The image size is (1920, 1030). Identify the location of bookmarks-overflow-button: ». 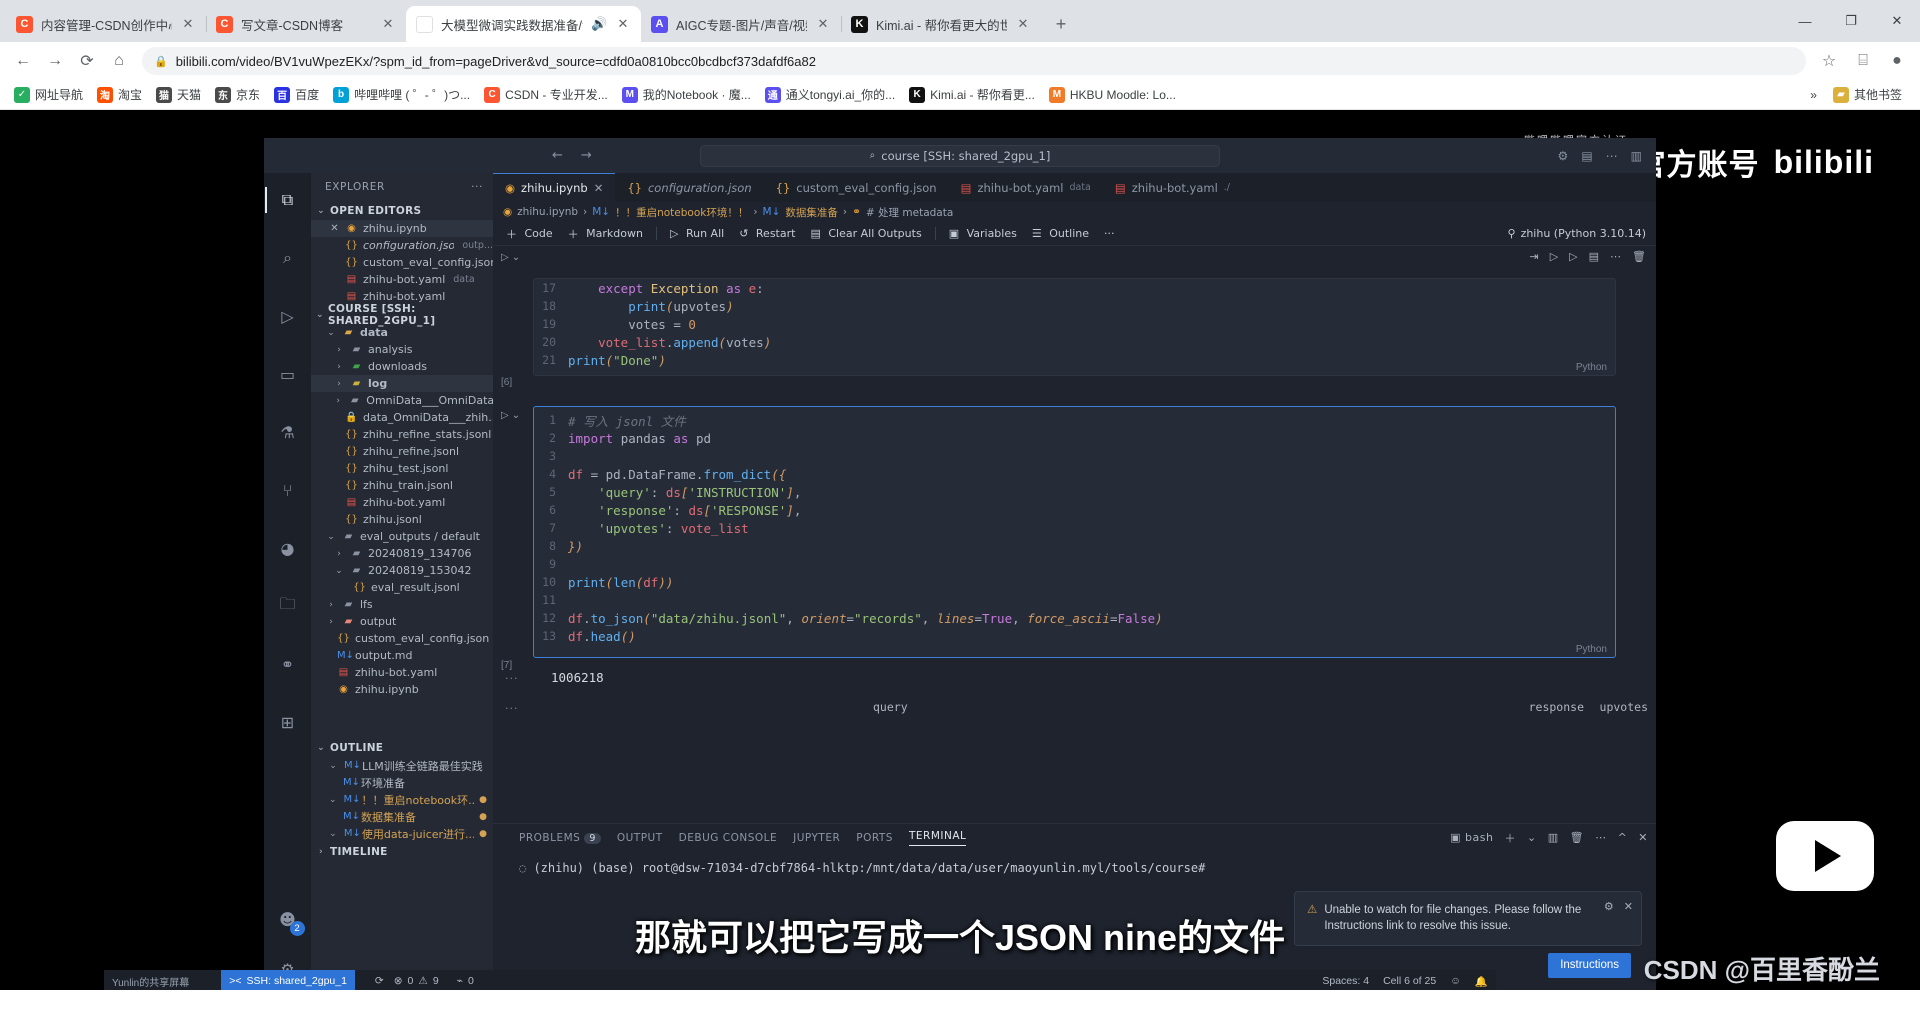
(1813, 95).